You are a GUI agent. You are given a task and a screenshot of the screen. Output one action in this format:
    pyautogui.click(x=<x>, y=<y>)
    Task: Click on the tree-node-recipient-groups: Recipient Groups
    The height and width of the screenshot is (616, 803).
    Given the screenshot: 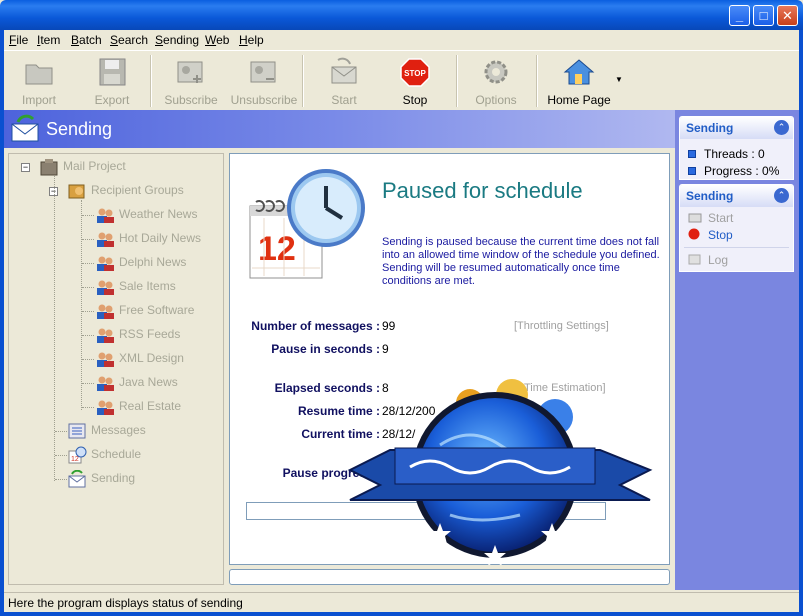 What is the action you would take?
    pyautogui.click(x=125, y=191)
    